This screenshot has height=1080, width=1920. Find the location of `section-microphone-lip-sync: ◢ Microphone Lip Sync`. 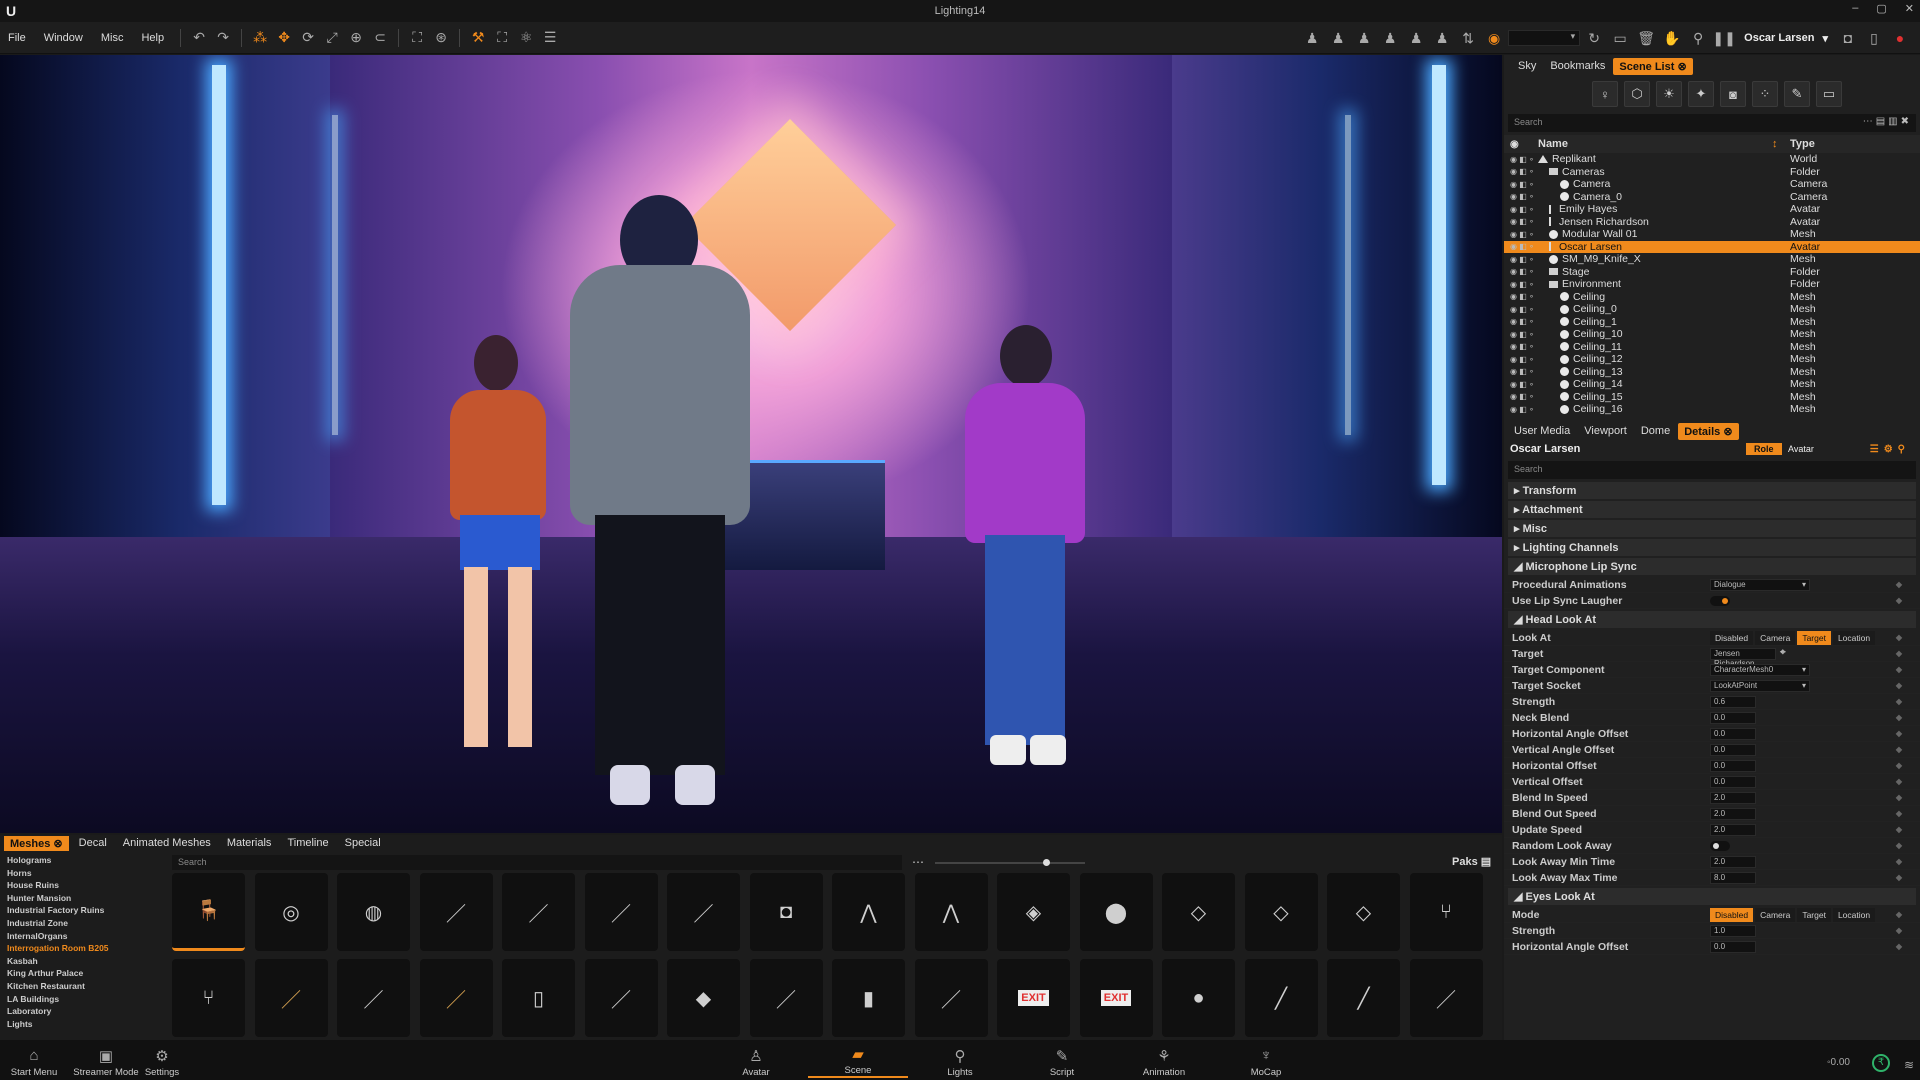

section-microphone-lip-sync: ◢ Microphone Lip Sync is located at coordinates (1712, 566).